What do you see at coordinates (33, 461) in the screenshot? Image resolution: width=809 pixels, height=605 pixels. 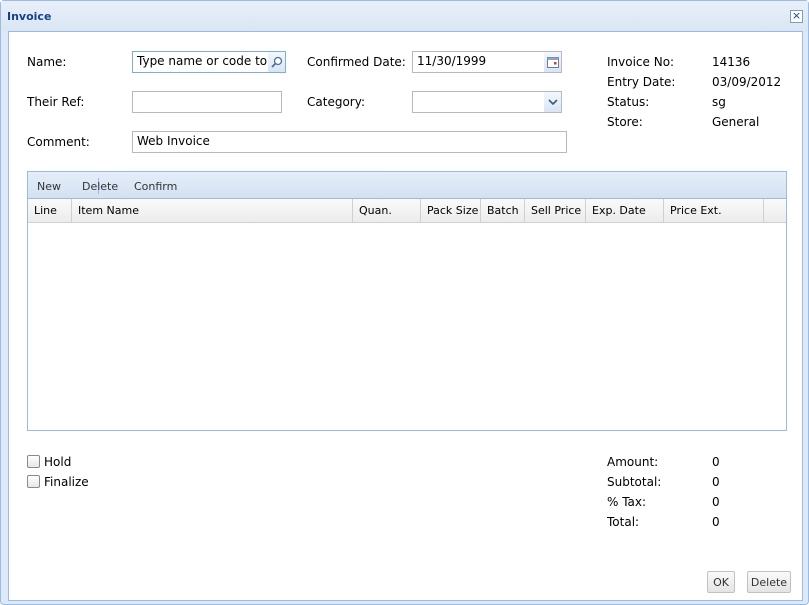 I see `hold-checkbox` at bounding box center [33, 461].